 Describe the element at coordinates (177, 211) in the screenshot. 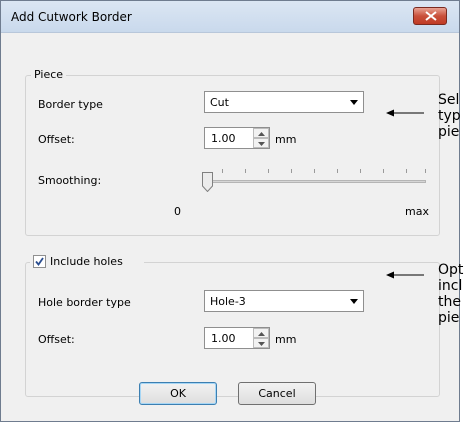

I see `smoothing-min-label: 0` at that location.